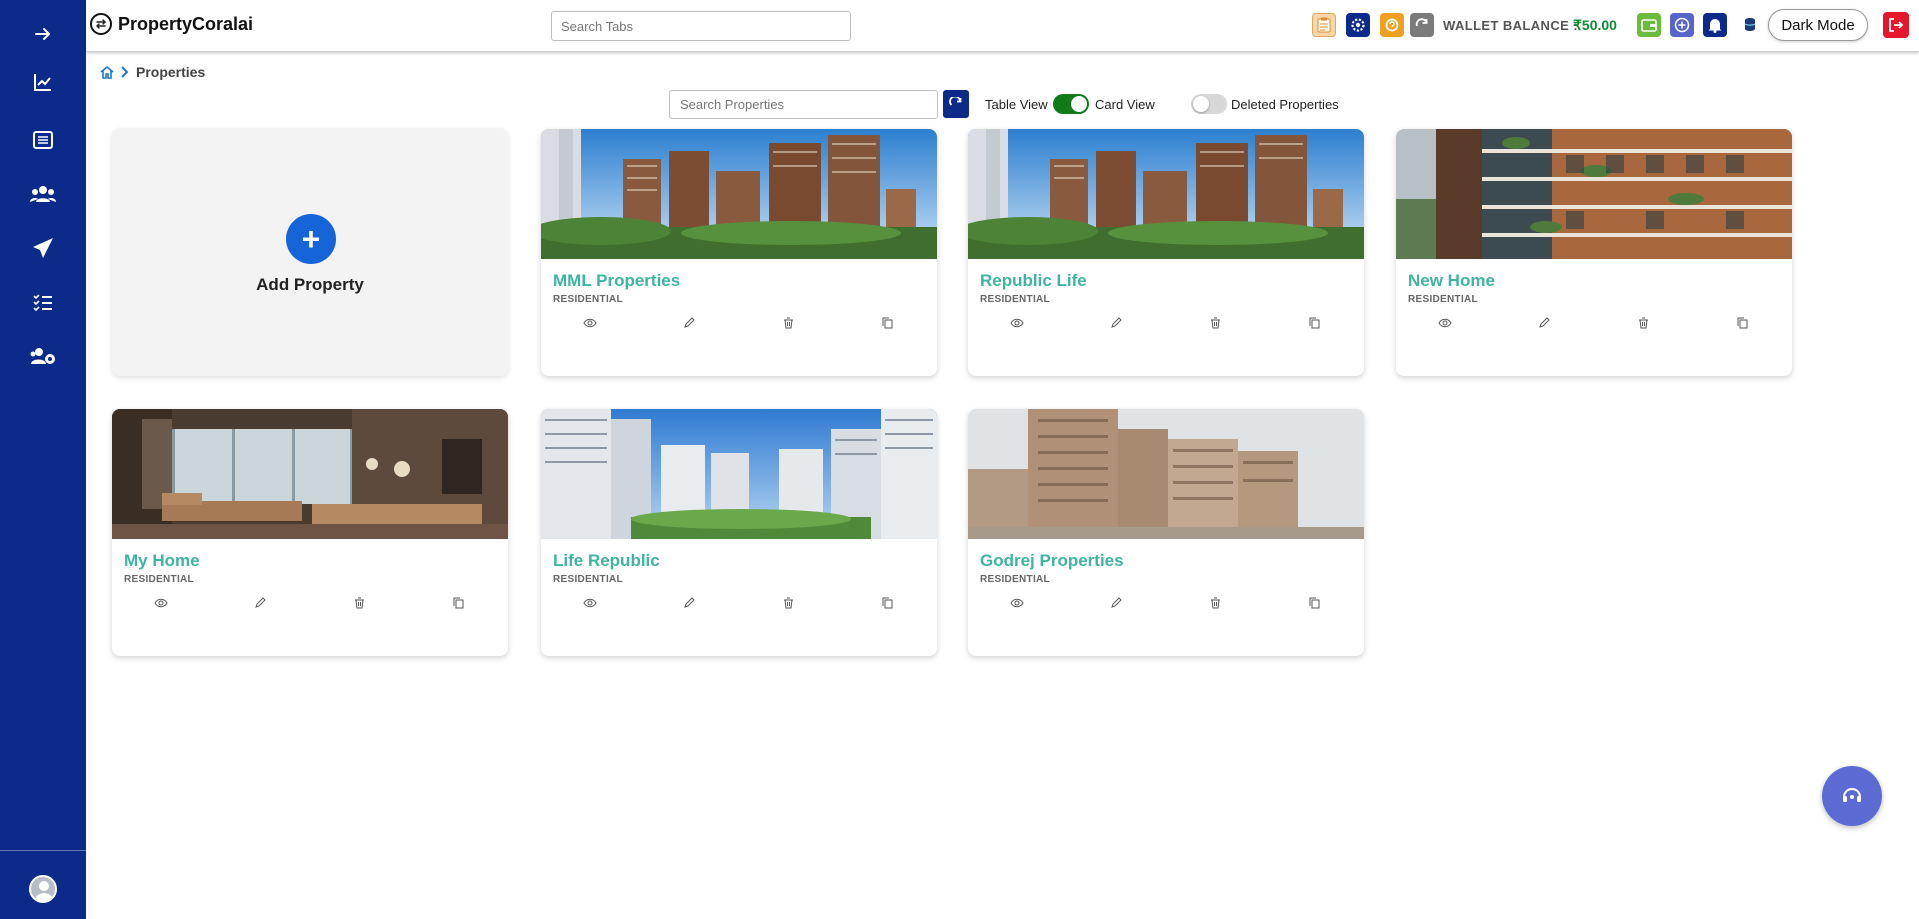  Describe the element at coordinates (107, 72) in the screenshot. I see `home-icon` at that location.